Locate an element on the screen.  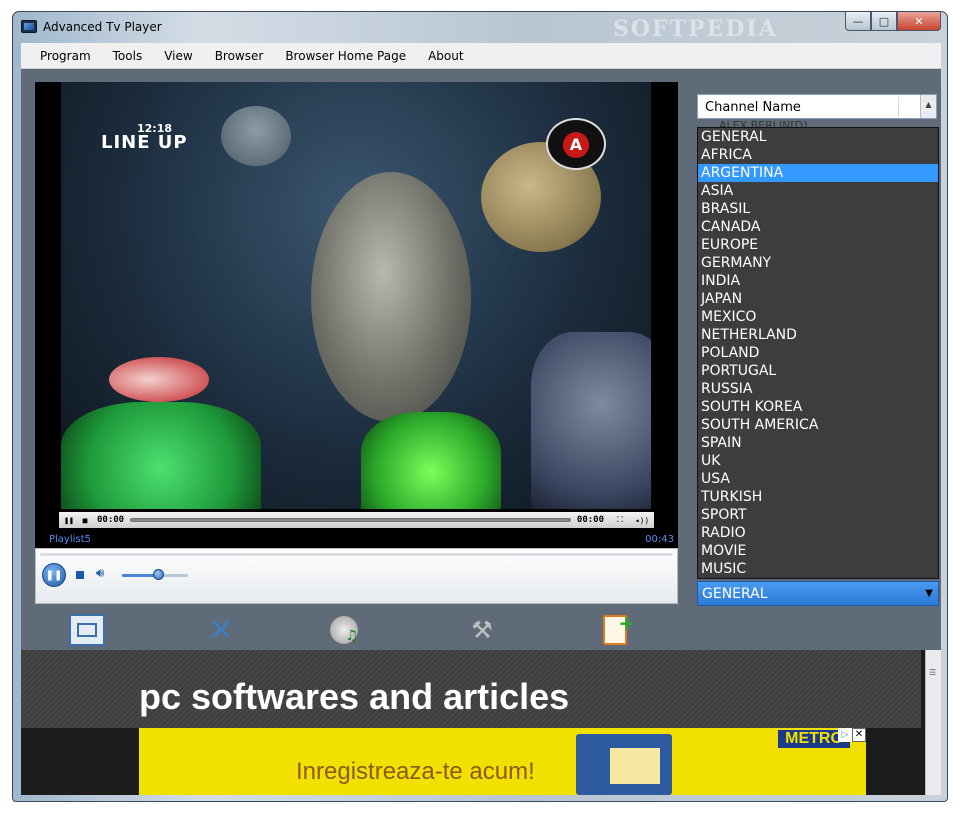
video-rocks-right is located at coordinates (591, 420).